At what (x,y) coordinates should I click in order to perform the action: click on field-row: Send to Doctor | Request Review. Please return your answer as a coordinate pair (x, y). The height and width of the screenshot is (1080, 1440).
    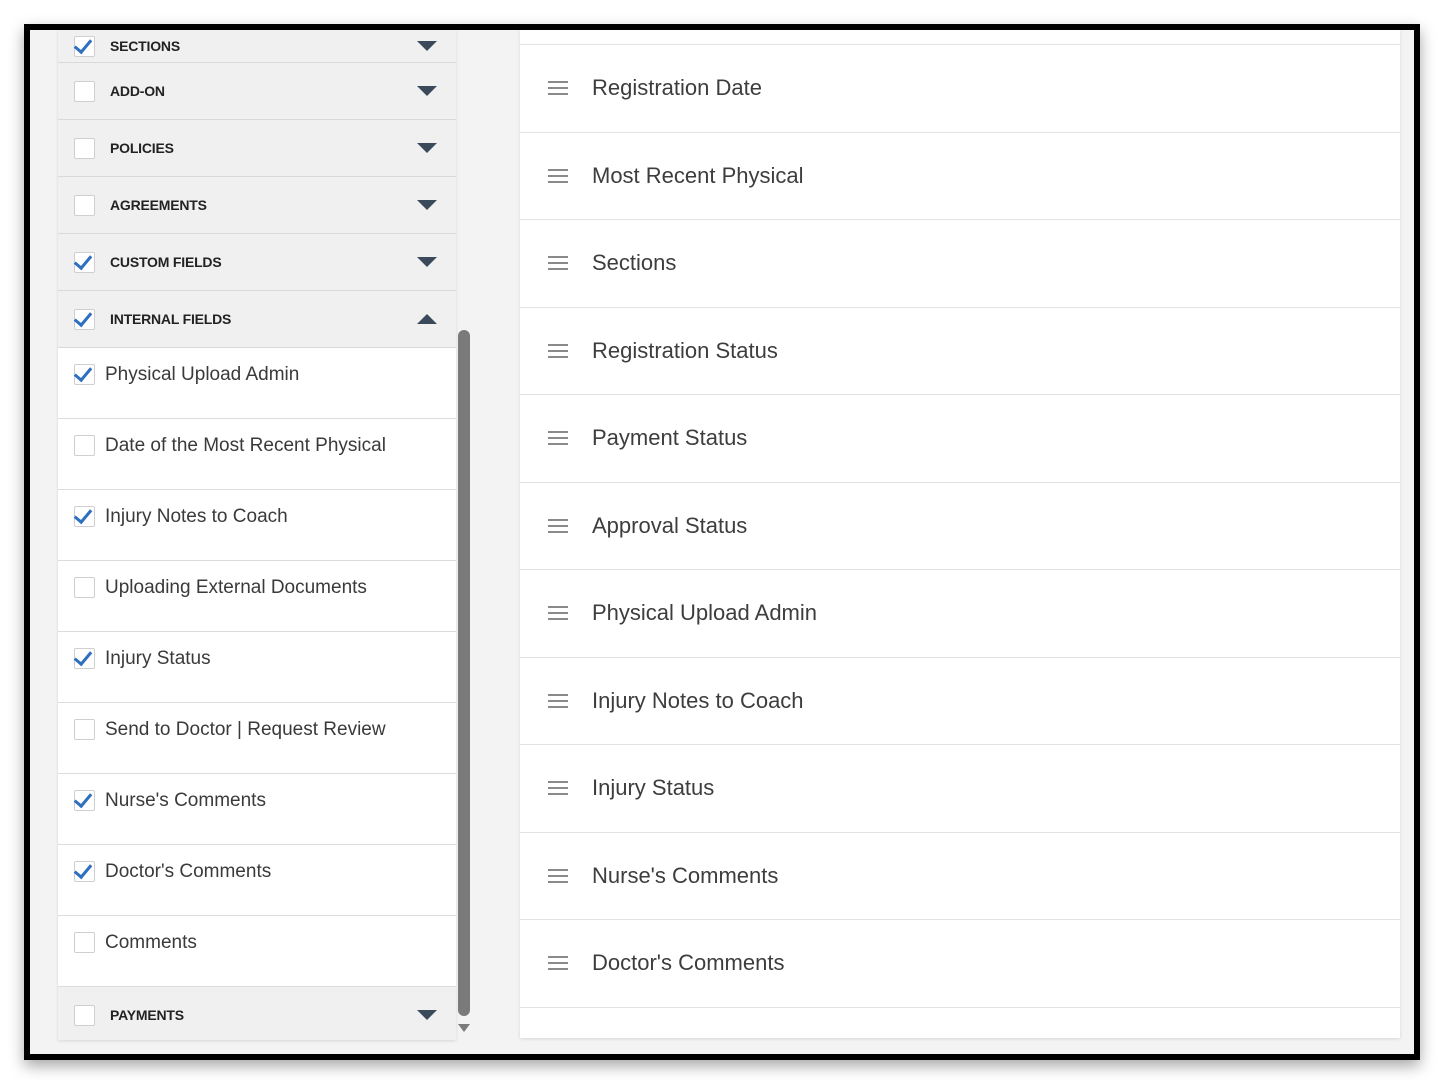
    Looking at the image, I should click on (257, 738).